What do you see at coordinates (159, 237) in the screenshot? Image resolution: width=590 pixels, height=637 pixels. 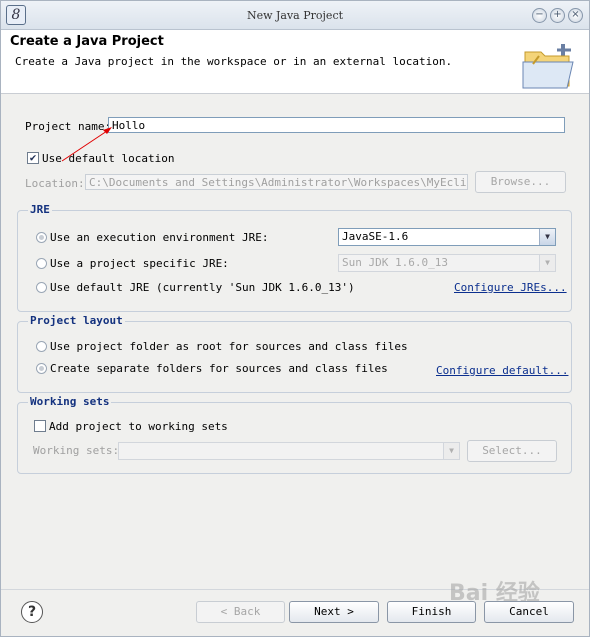 I see `jre-env-label: Use an execution environment JRE:` at bounding box center [159, 237].